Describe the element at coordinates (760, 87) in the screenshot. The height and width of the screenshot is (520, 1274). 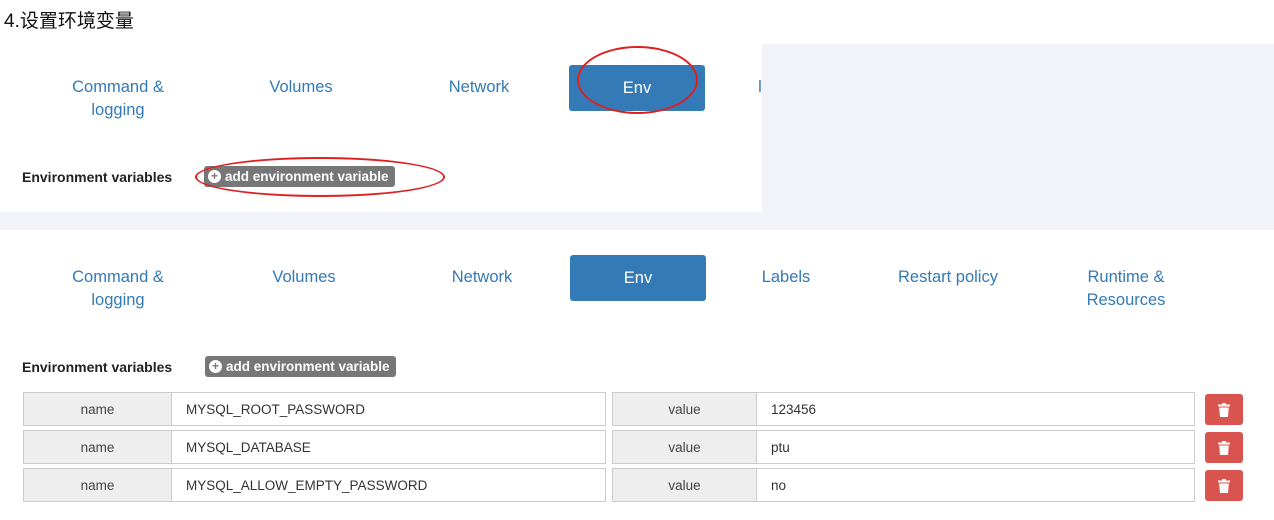
I see `tab-labels-cropped: l` at that location.